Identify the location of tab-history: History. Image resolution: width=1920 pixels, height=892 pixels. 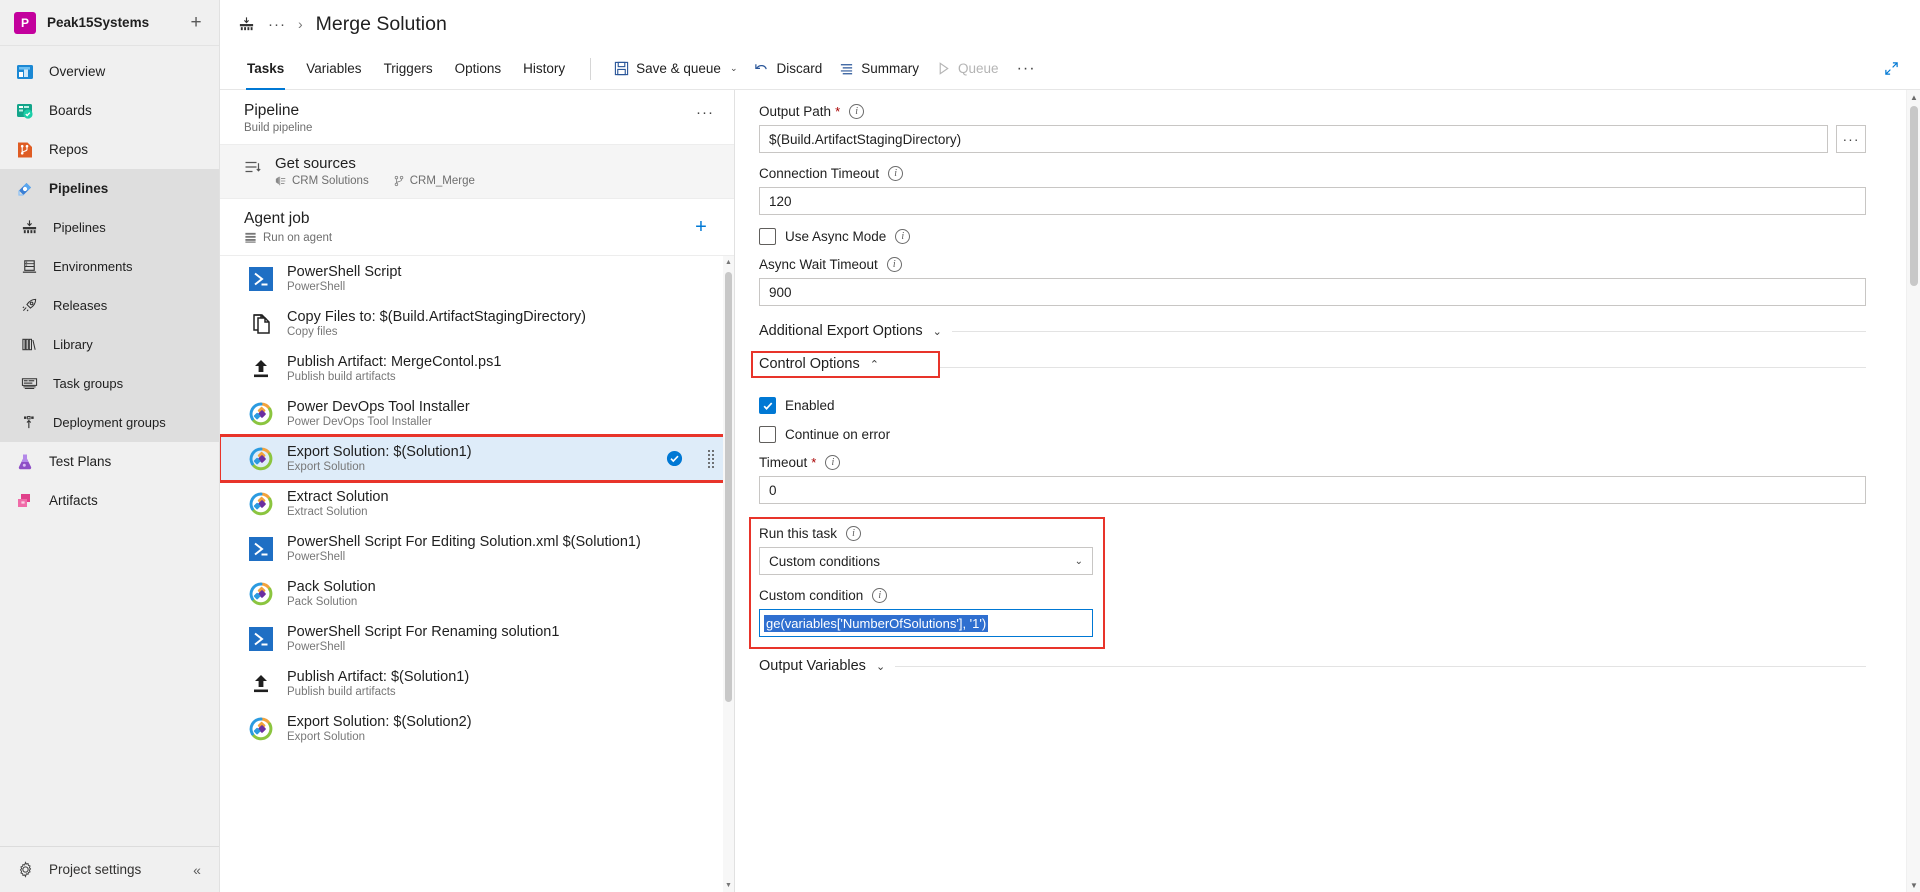
(544, 69).